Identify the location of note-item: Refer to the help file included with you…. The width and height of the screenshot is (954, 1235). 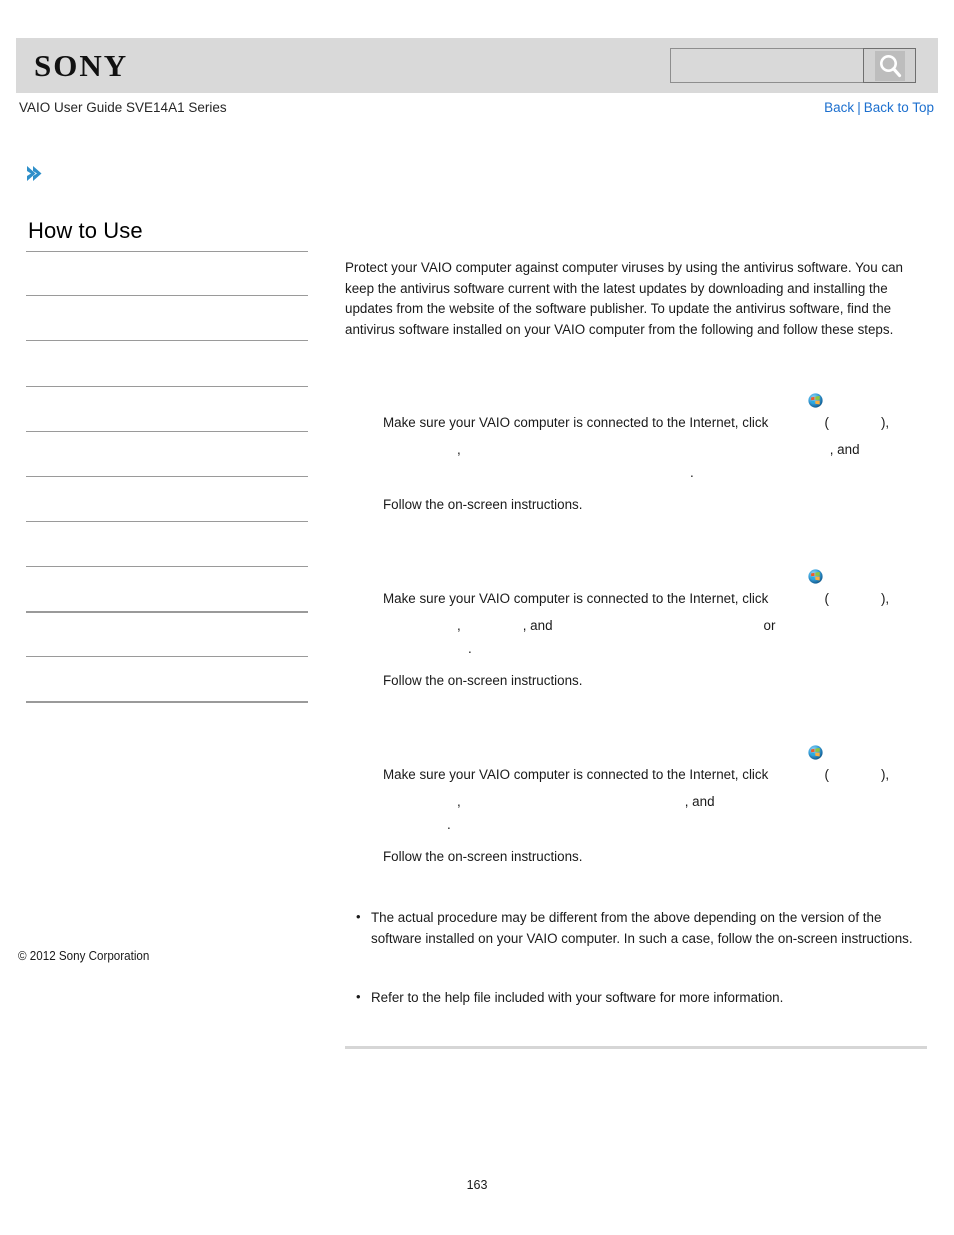
(641, 998).